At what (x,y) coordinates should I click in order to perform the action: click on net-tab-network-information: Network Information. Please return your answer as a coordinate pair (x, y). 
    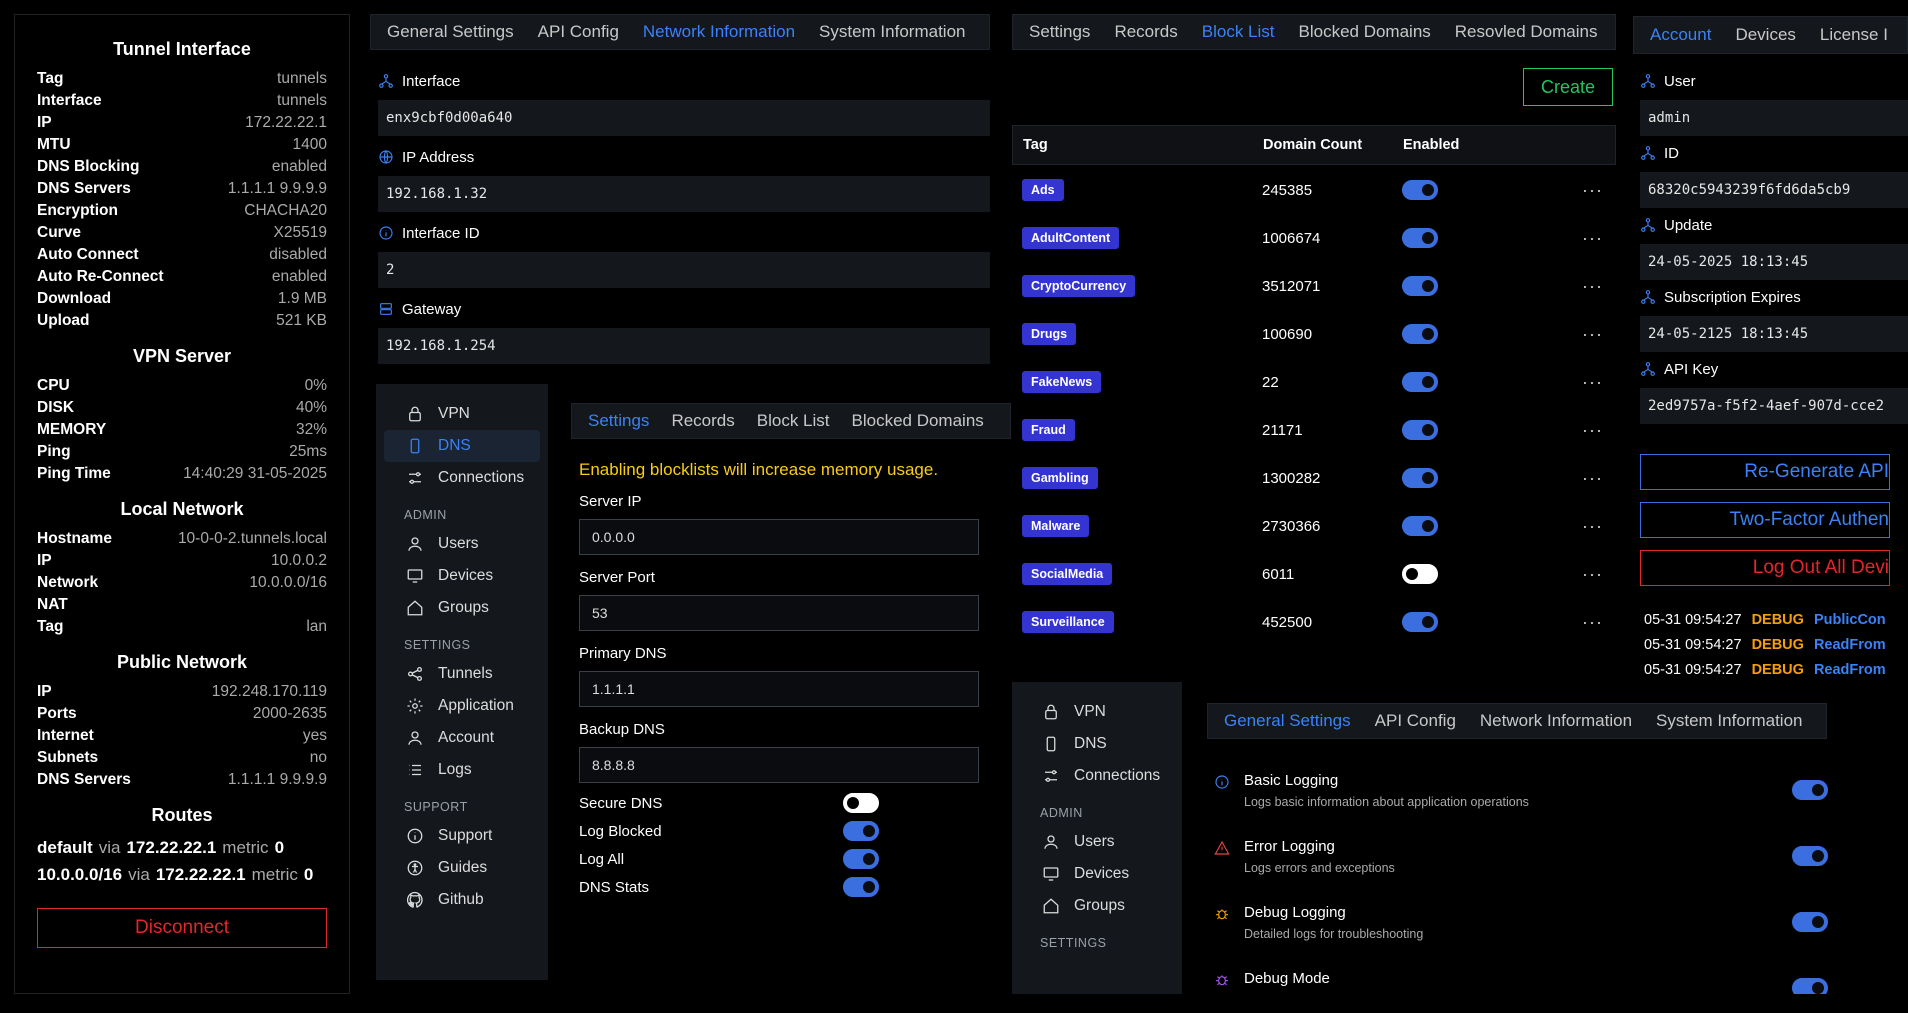
    Looking at the image, I should click on (719, 32).